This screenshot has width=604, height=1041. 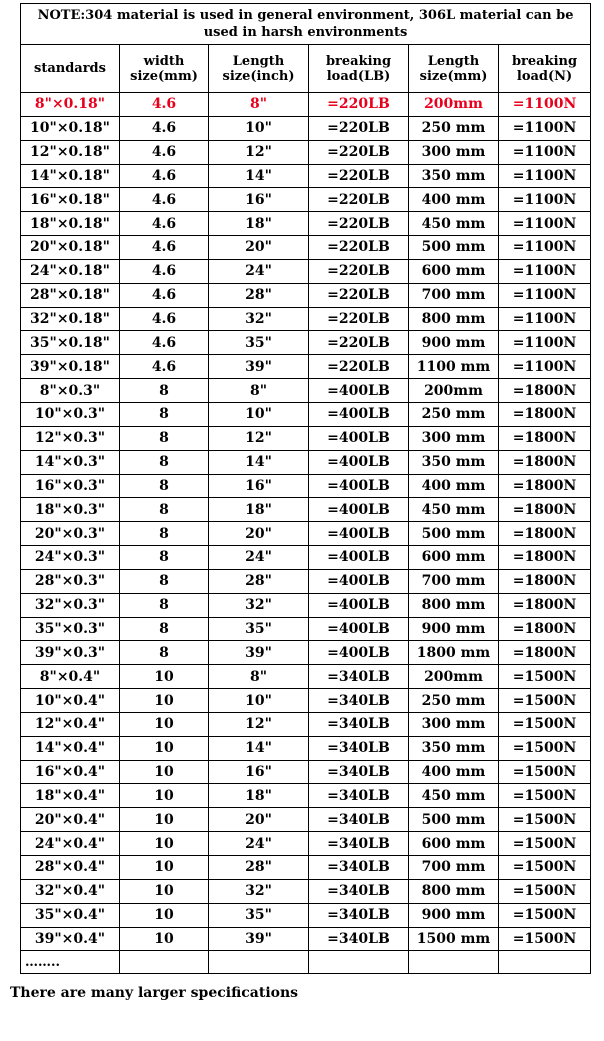 What do you see at coordinates (306, 176) in the screenshot?
I see `table-row: 14"×0.18" 4.6 14" =220LB 350 mm =1100N` at bounding box center [306, 176].